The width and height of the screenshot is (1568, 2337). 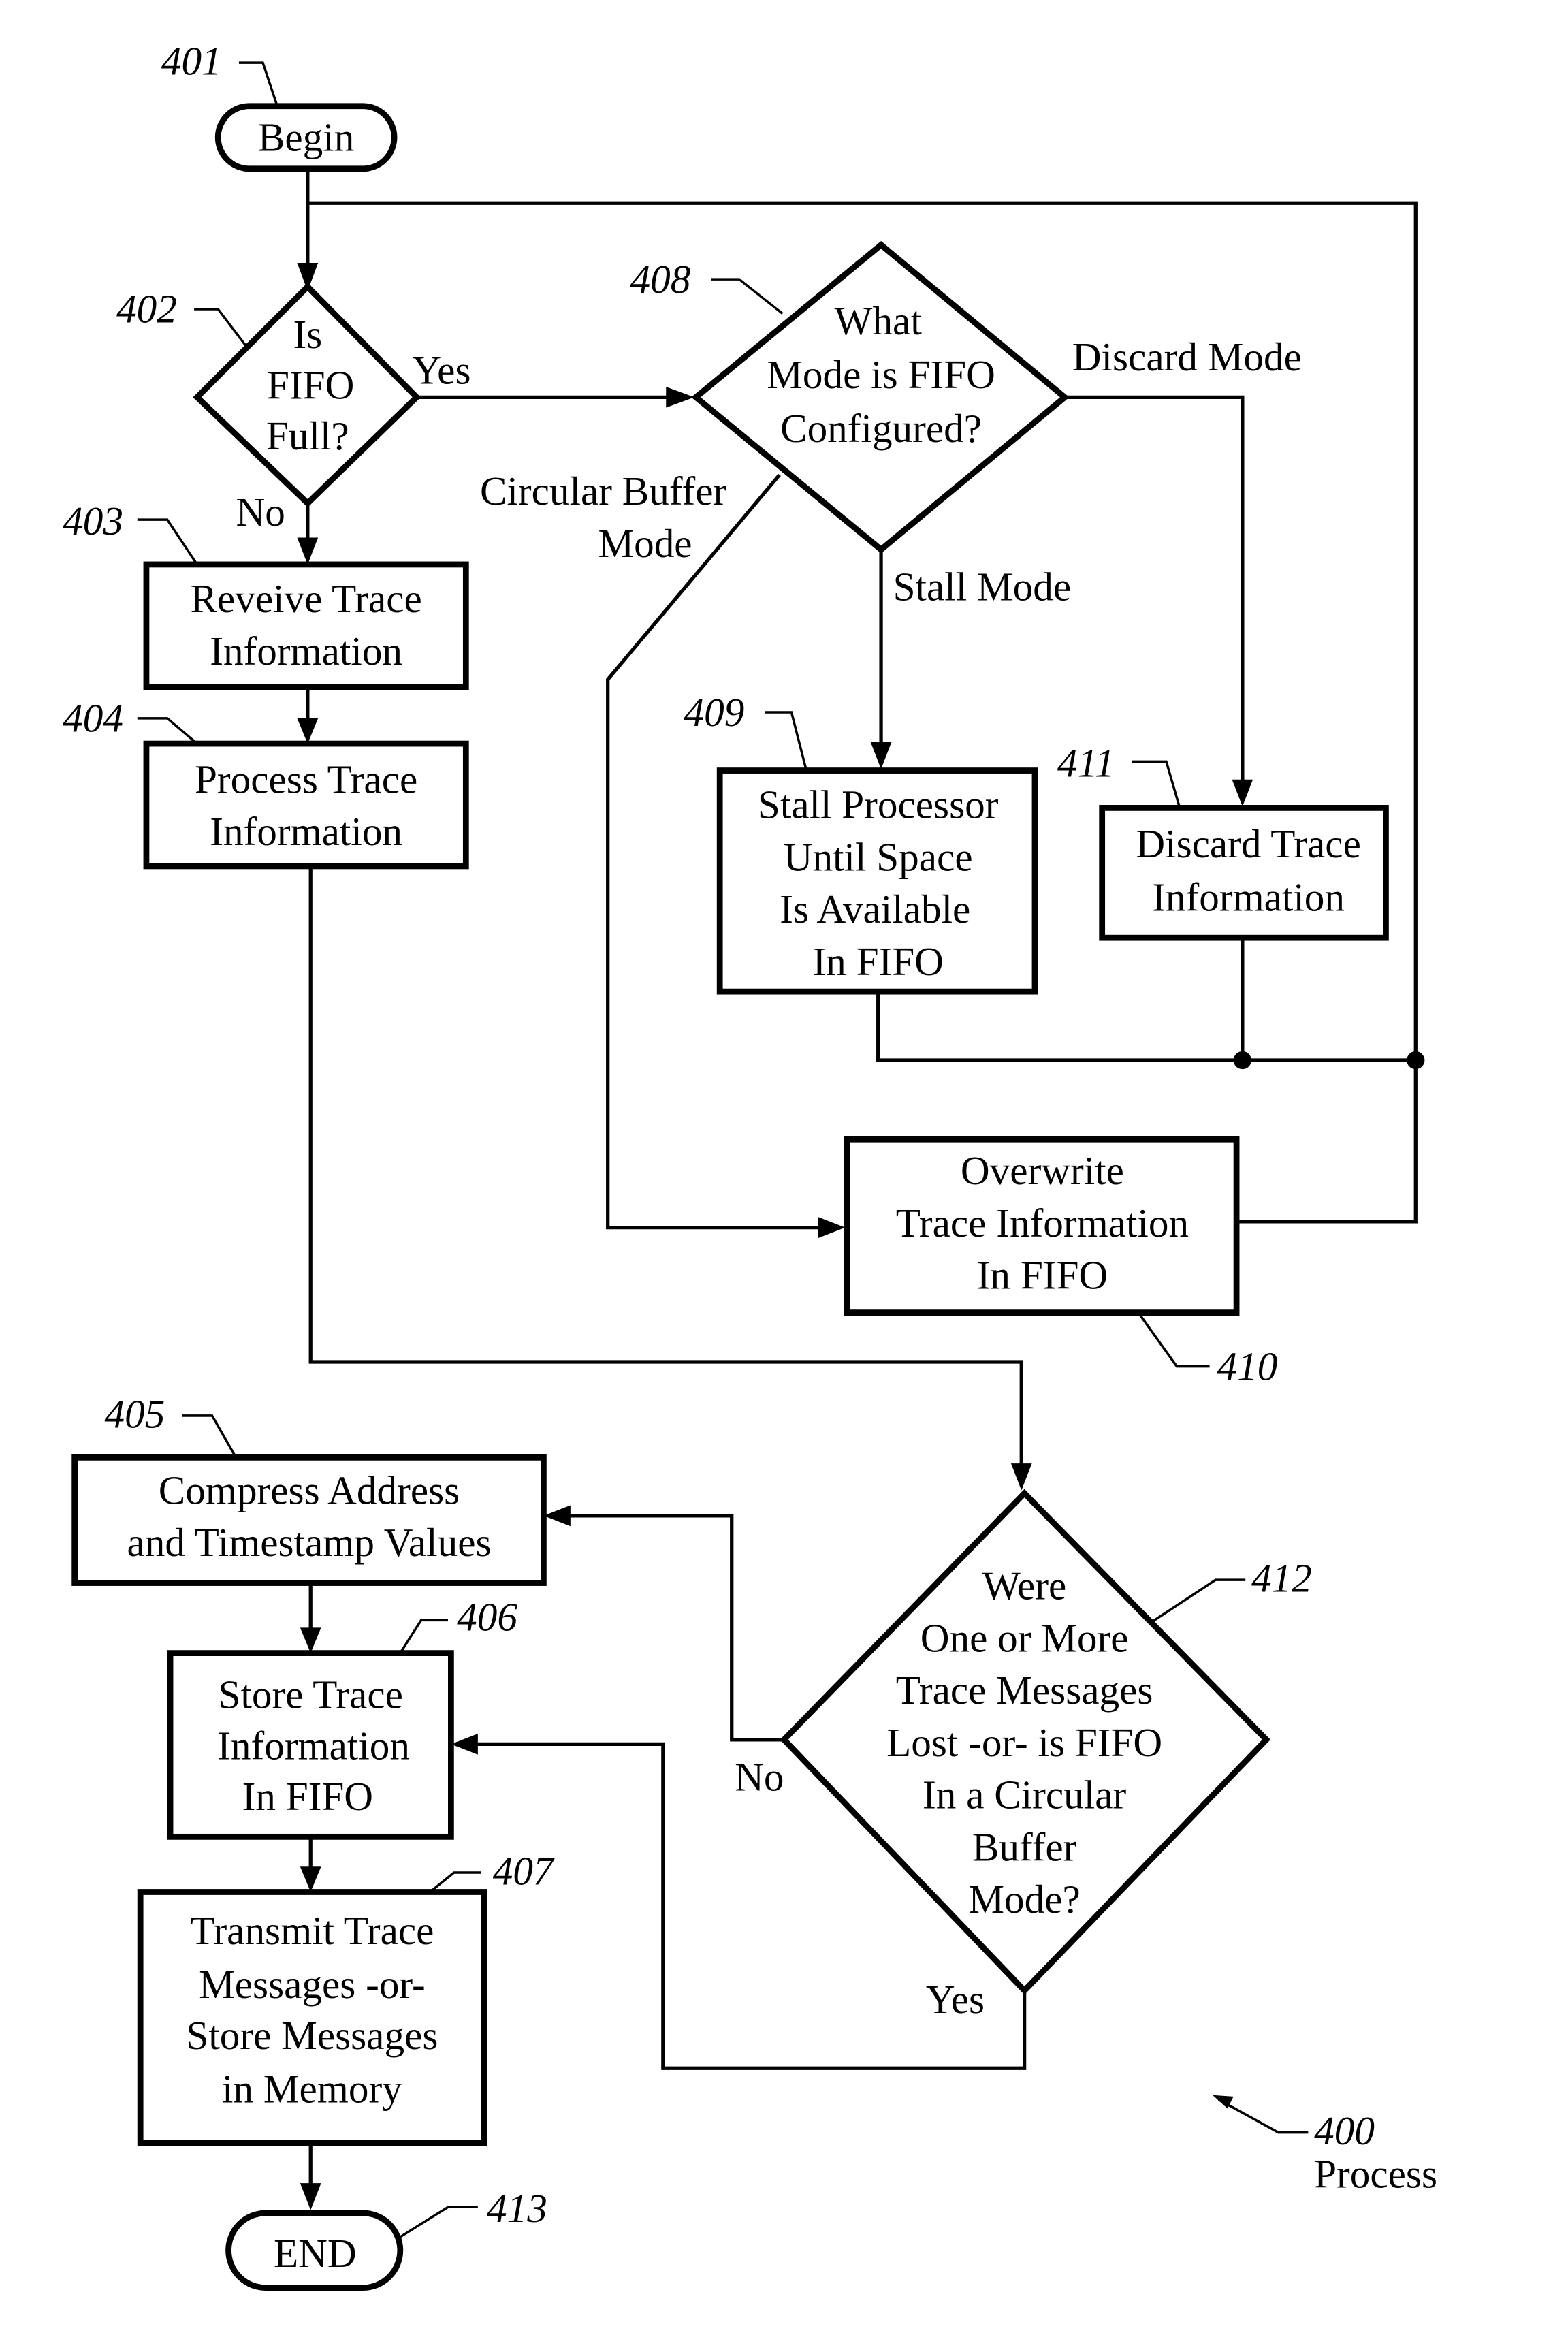 I want to click on figure-caption: Process, so click(x=1375, y=2174).